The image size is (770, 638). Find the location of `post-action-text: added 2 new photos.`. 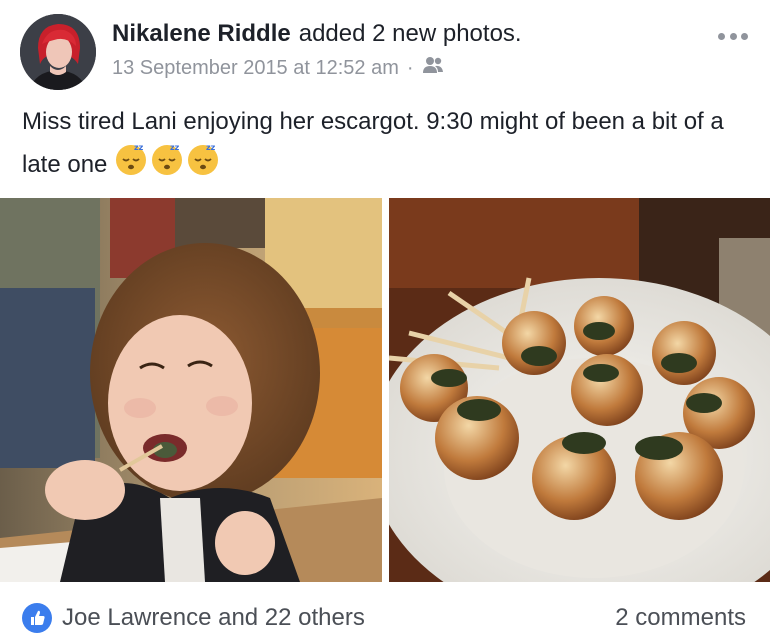

post-action-text: added 2 new photos. is located at coordinates (410, 33).